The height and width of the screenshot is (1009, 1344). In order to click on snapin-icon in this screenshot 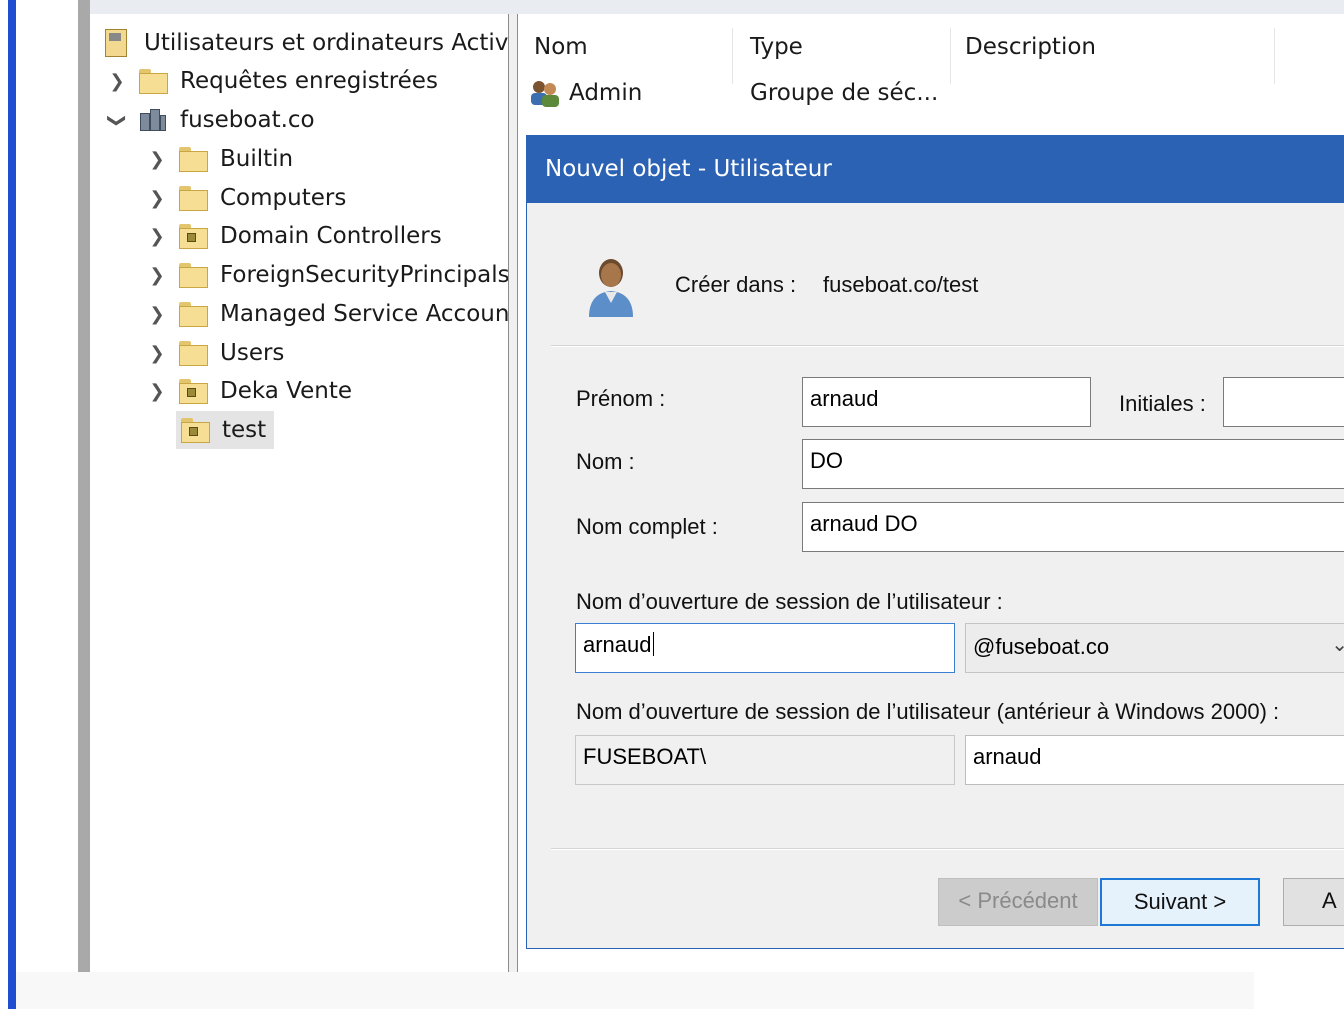, I will do `click(115, 43)`.